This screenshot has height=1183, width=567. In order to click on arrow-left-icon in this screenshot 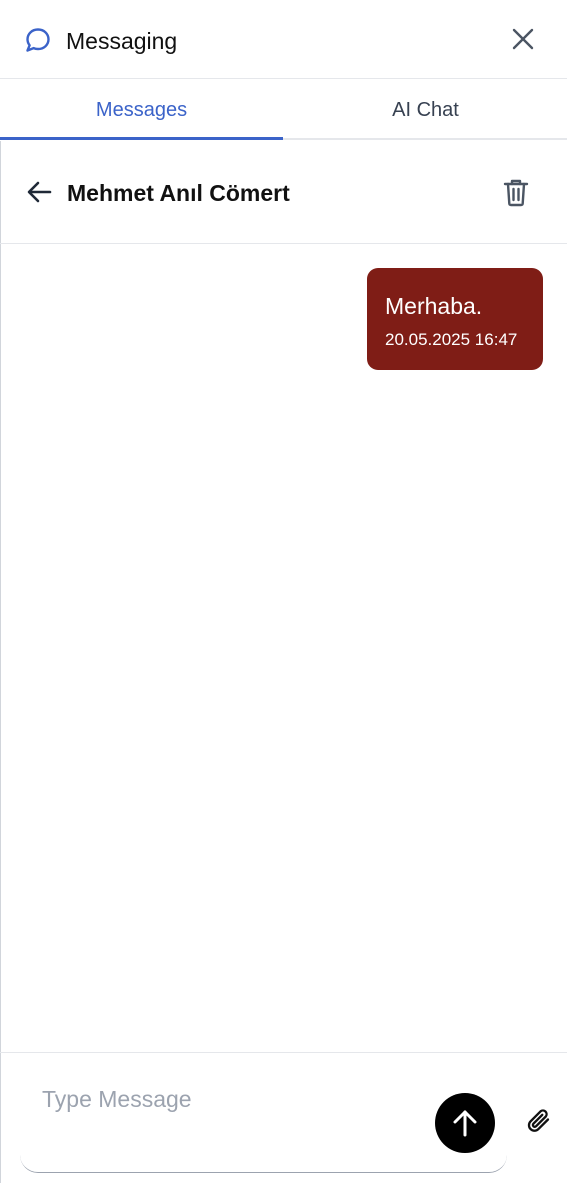, I will do `click(40, 192)`.